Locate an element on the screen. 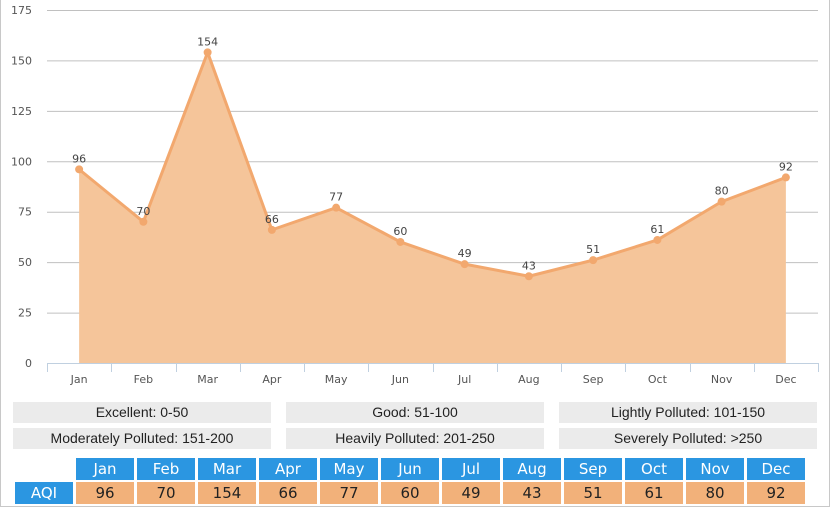 The image size is (830, 508). month-header: Oct is located at coordinates (654, 469).